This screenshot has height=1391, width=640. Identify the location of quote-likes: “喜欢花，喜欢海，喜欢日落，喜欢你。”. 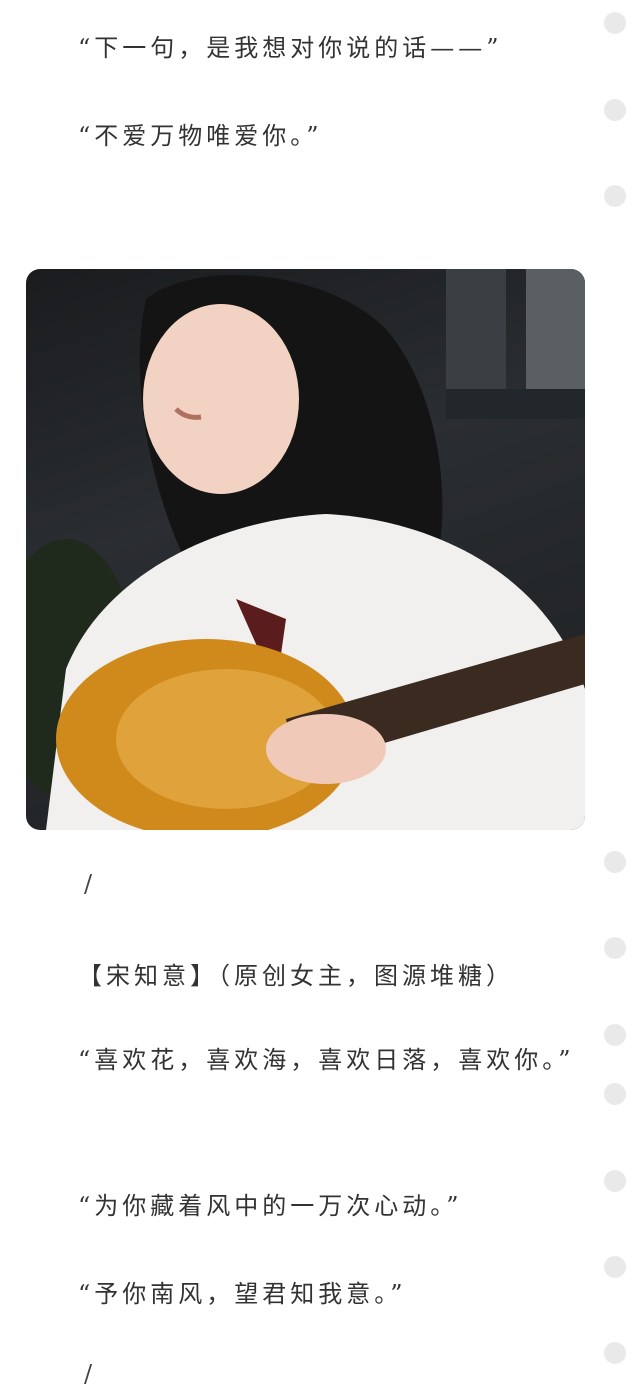
(326, 1060).